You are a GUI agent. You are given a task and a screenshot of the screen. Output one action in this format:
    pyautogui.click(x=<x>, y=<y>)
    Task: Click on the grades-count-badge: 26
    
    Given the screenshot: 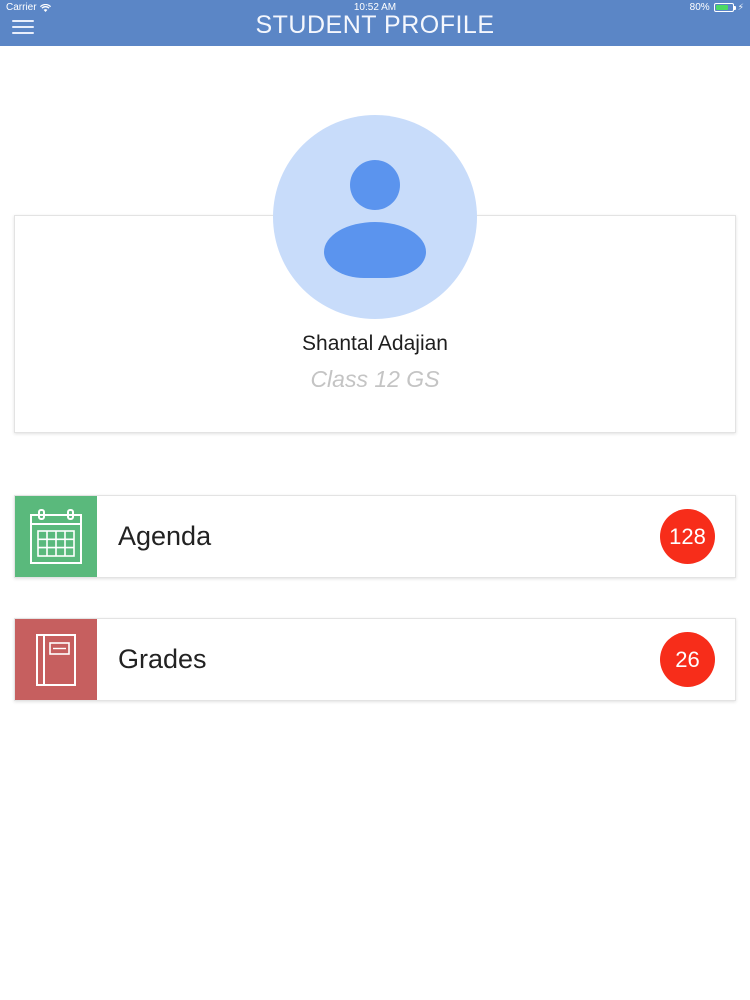 What is the action you would take?
    pyautogui.click(x=687, y=659)
    